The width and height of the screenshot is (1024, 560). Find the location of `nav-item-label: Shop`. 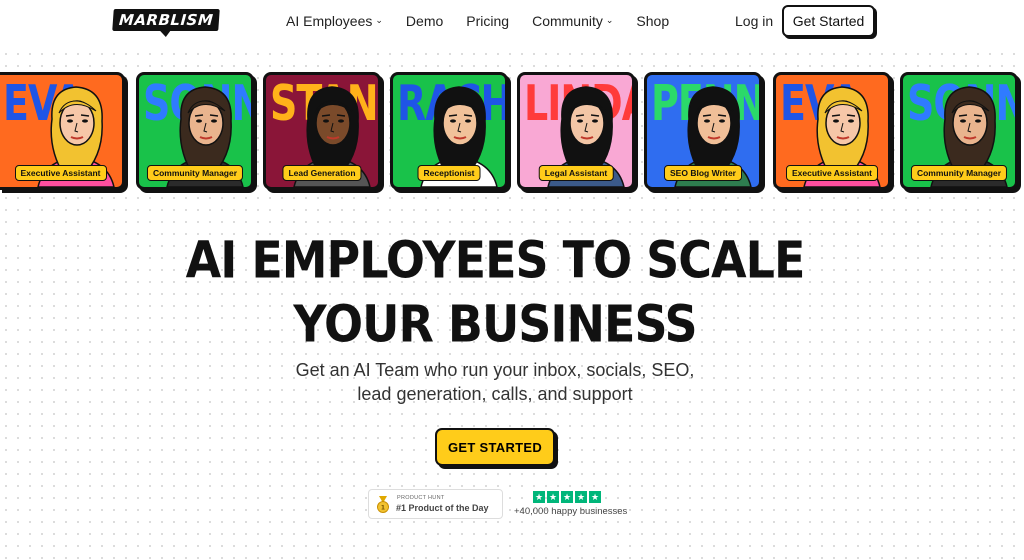

nav-item-label: Shop is located at coordinates (653, 21).